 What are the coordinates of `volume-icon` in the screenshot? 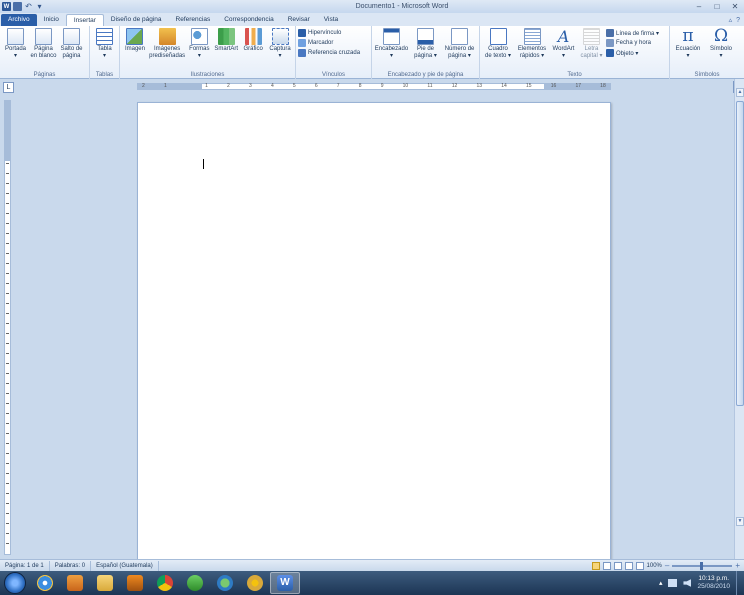 It's located at (687, 583).